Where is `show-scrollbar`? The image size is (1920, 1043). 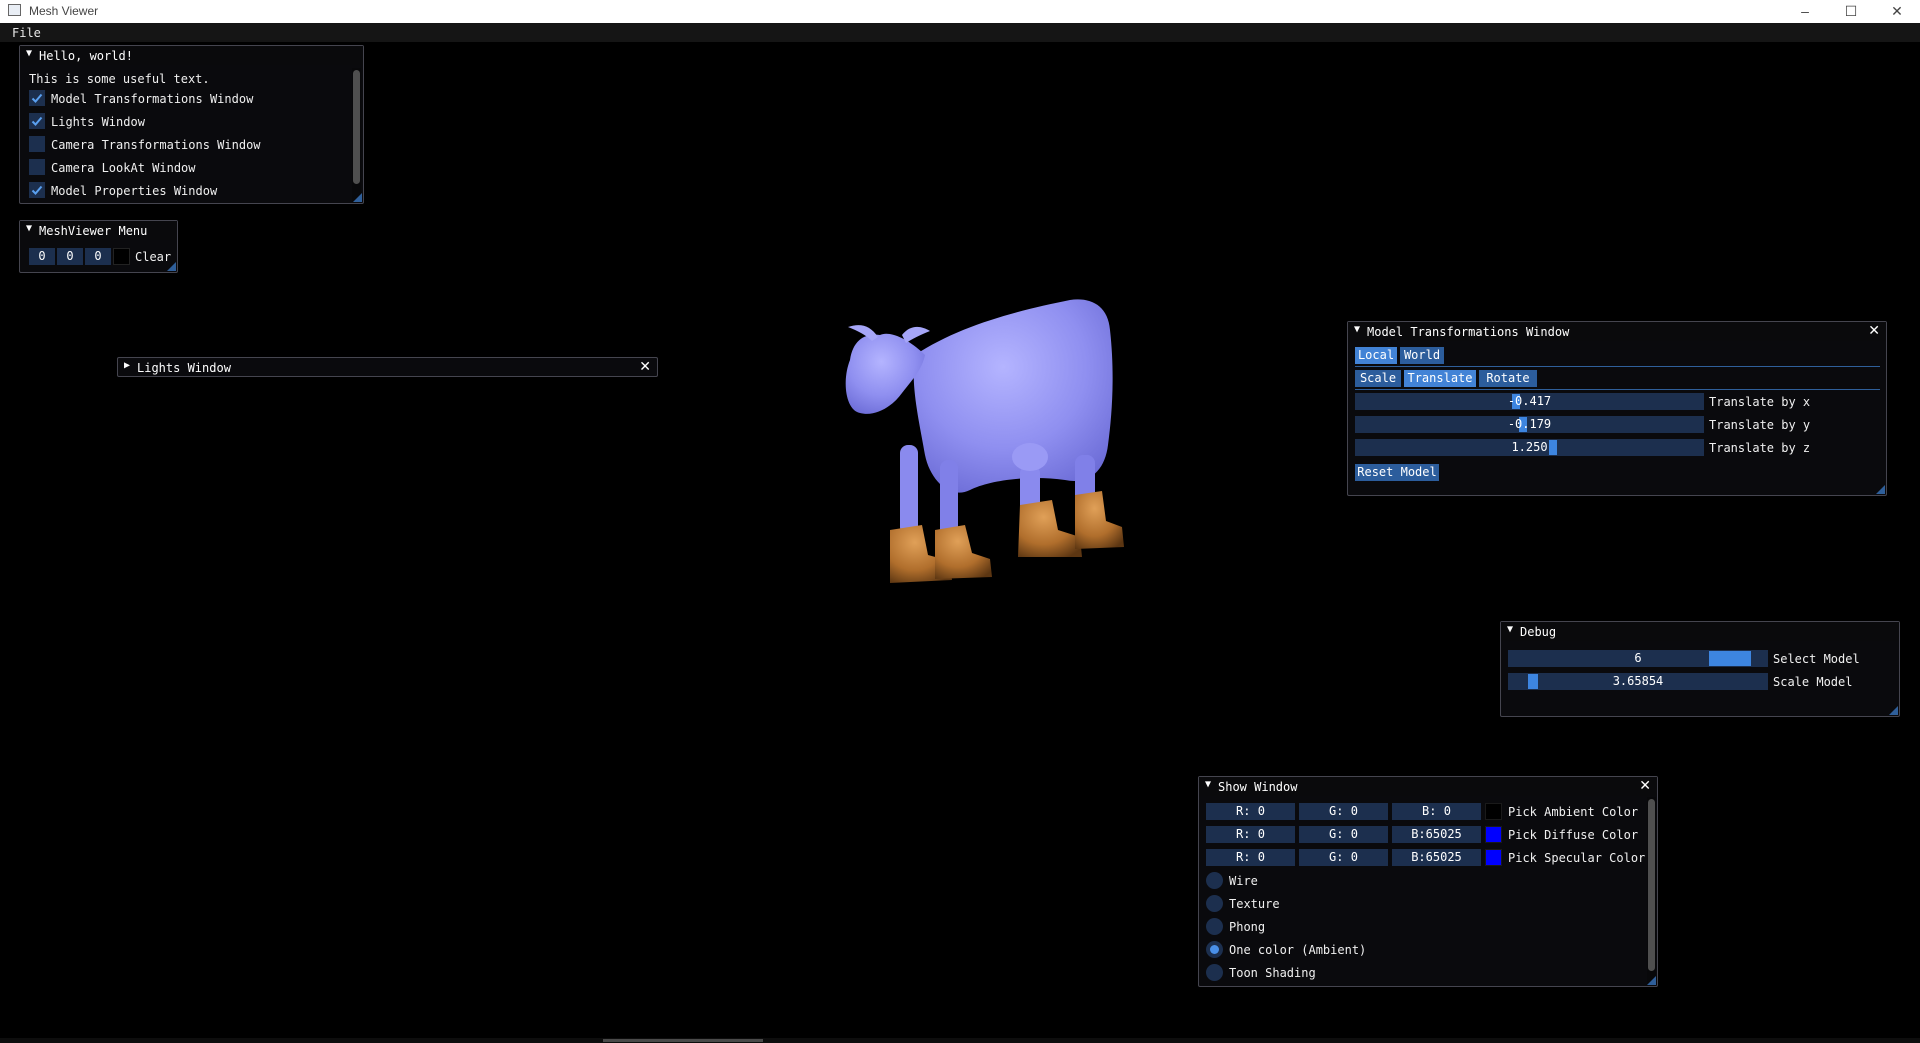
show-scrollbar is located at coordinates (1651, 890).